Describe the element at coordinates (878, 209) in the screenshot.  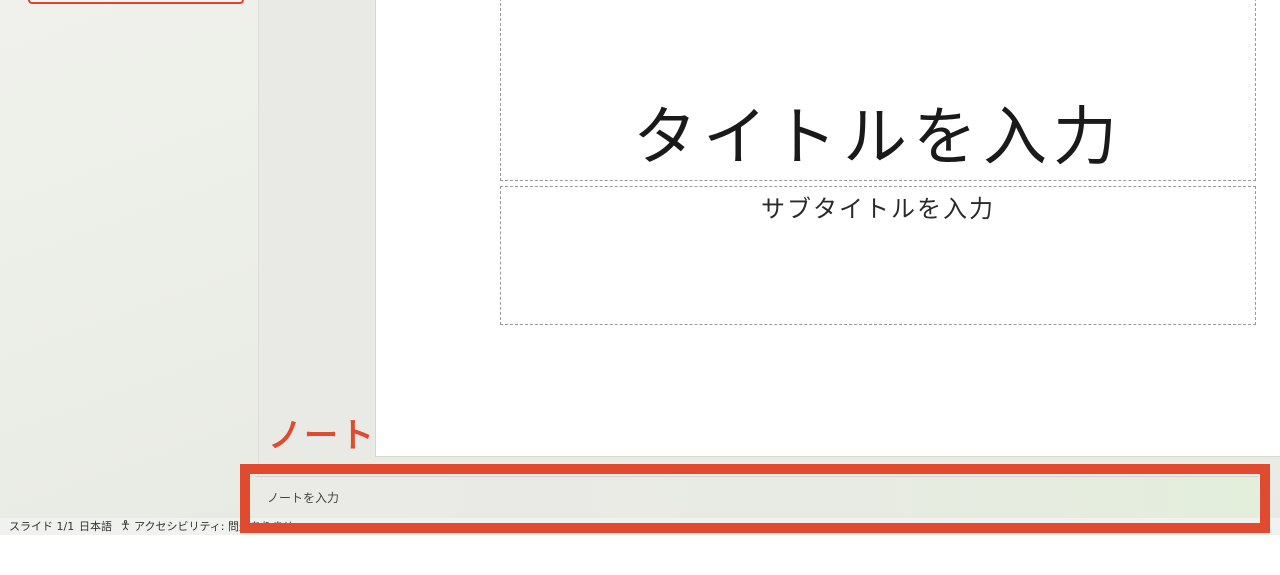
I see `subtitle-placeholder-text: サブタイトルを入力` at that location.